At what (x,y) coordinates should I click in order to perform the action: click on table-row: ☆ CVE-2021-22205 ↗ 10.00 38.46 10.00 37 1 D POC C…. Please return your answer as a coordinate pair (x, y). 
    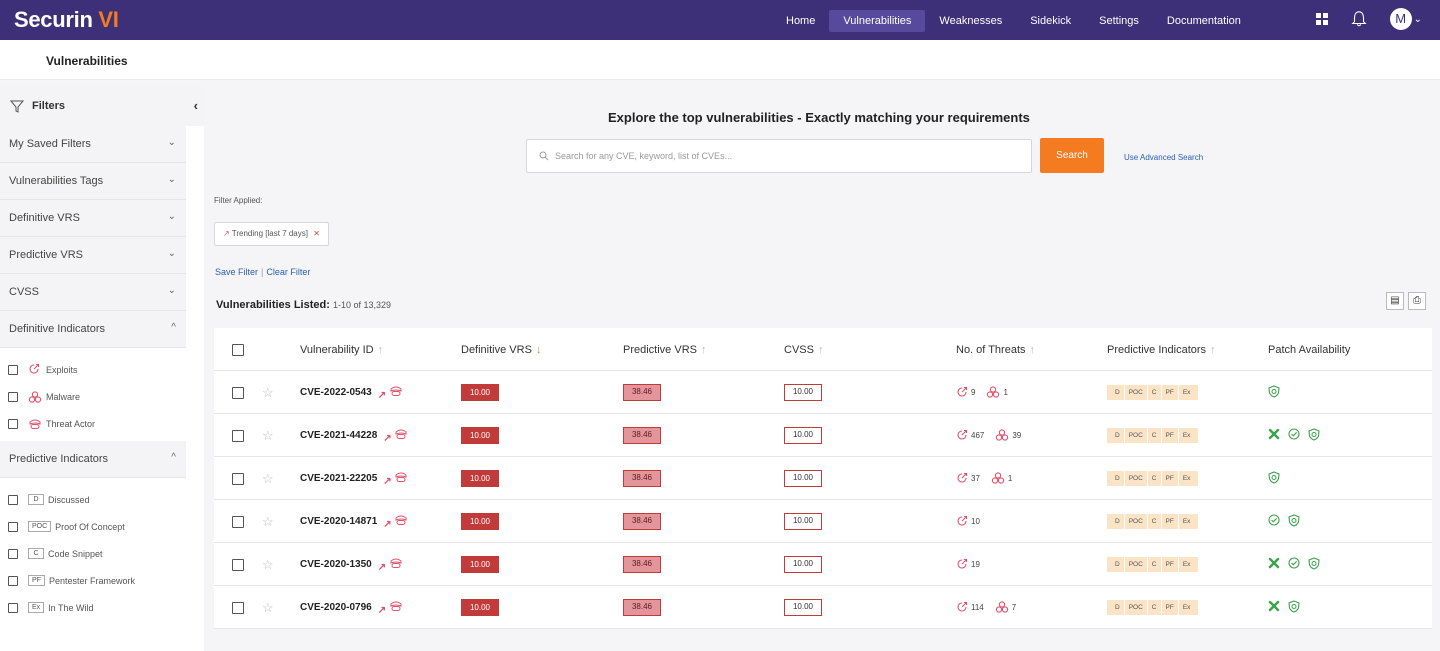
    Looking at the image, I should click on (823, 478).